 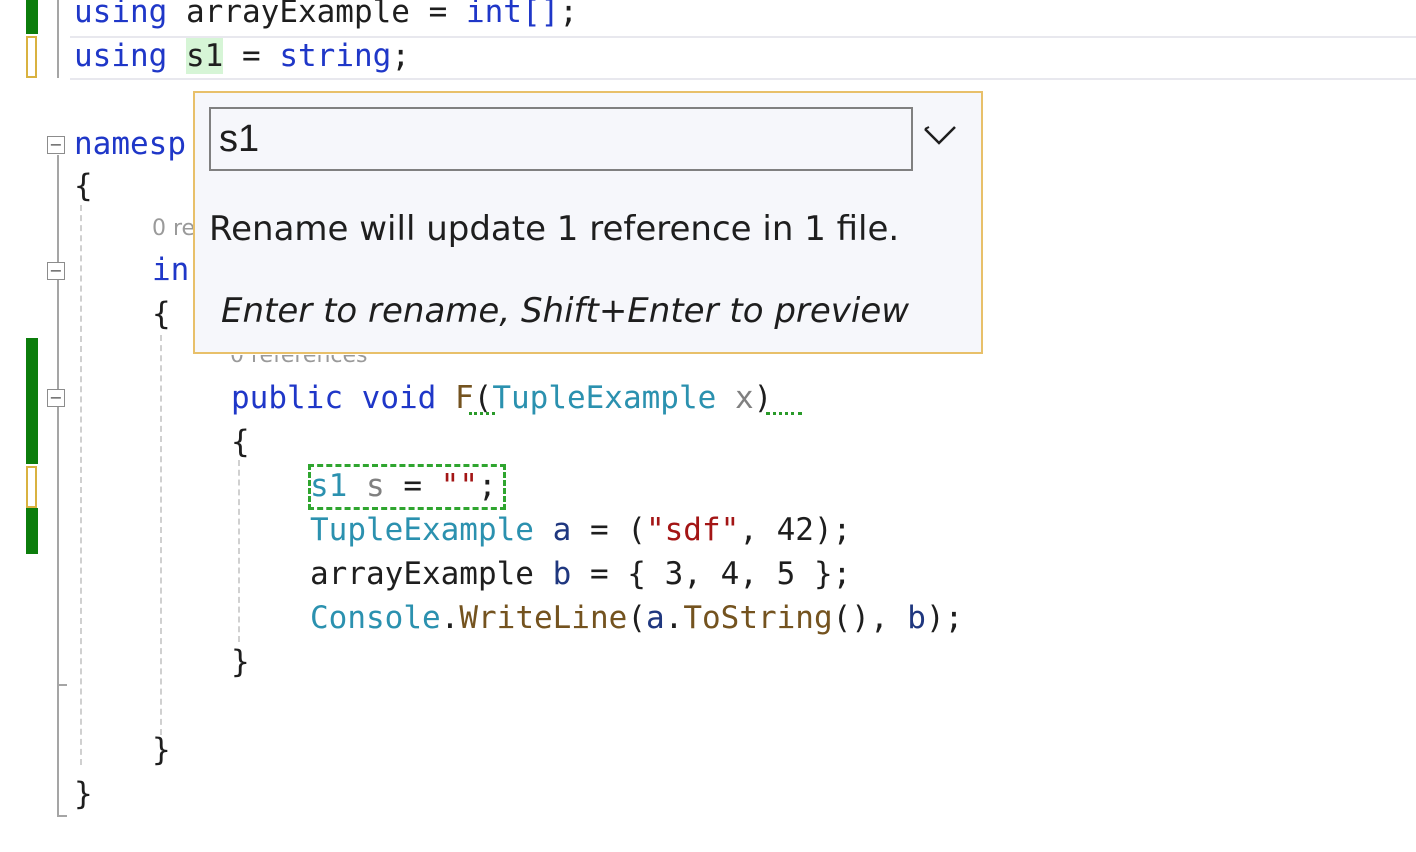 I want to click on code-line-class-decl: in, so click(x=170, y=270).